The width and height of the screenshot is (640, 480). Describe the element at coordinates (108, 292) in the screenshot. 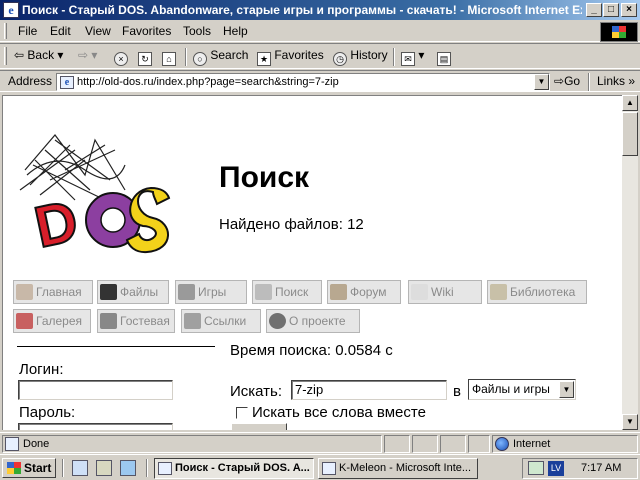

I see `terminal-icon` at that location.